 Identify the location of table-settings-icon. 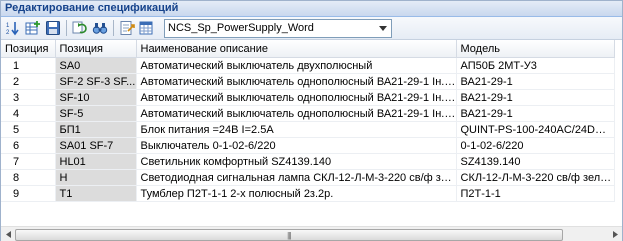
(147, 28).